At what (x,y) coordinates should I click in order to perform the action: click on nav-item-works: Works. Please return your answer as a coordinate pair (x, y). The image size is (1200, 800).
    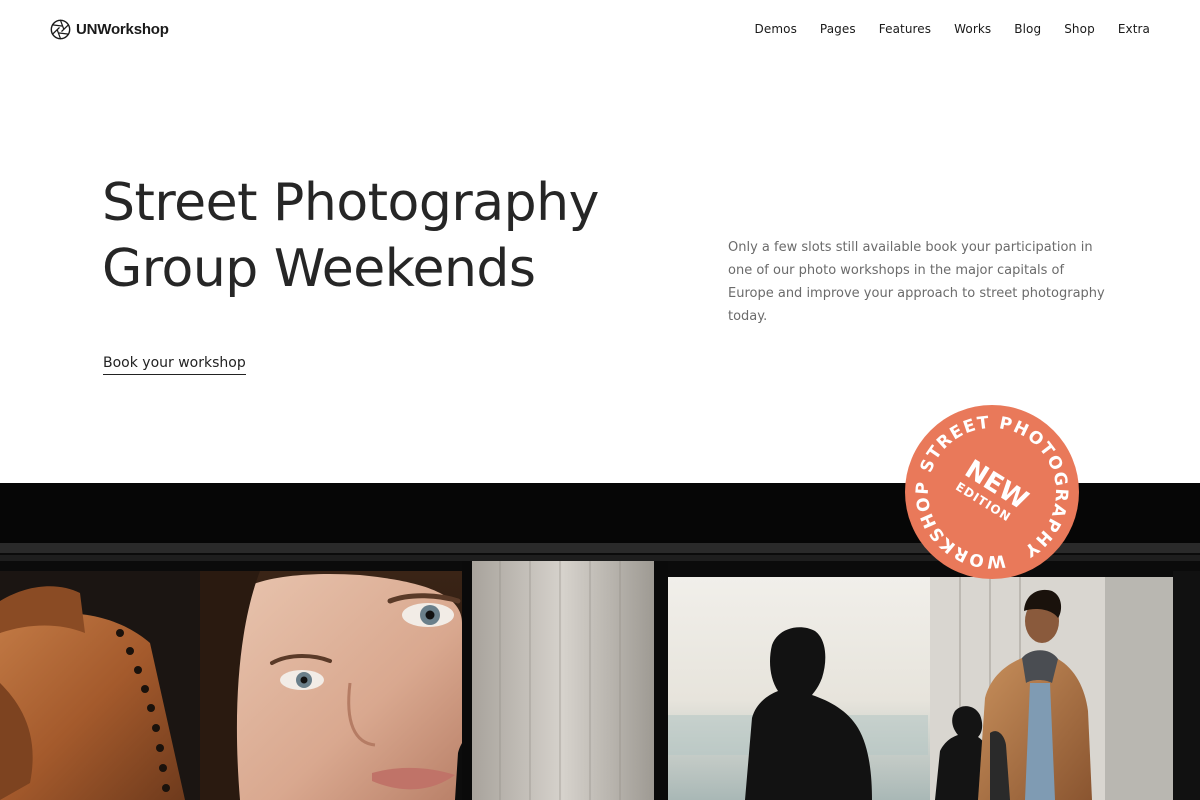
    Looking at the image, I should click on (972, 29).